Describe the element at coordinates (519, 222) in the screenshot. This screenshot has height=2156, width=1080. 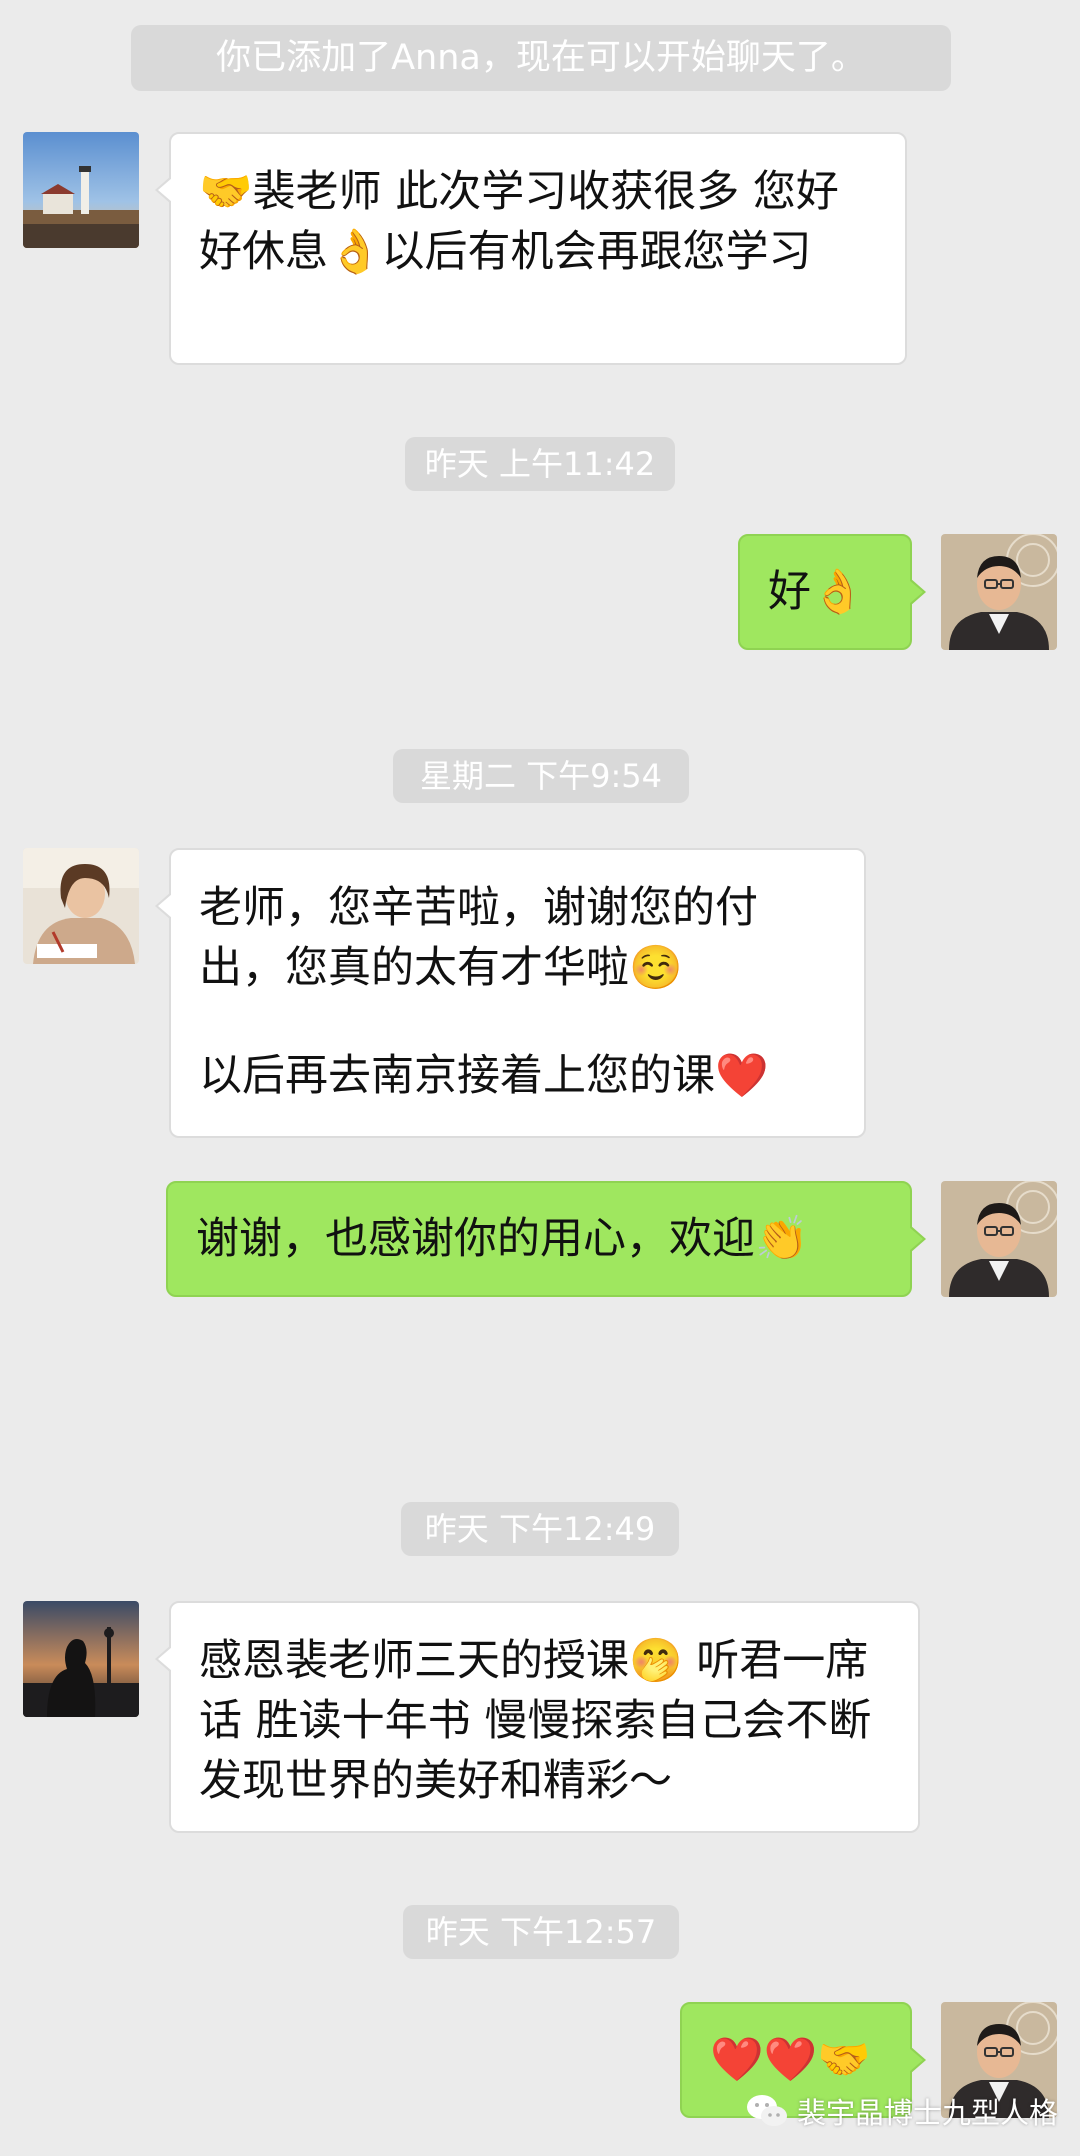
I see `message-text: 🤝裴老师 此次学习收获很多 您好好休息👌以后有机会再跟您学习` at that location.